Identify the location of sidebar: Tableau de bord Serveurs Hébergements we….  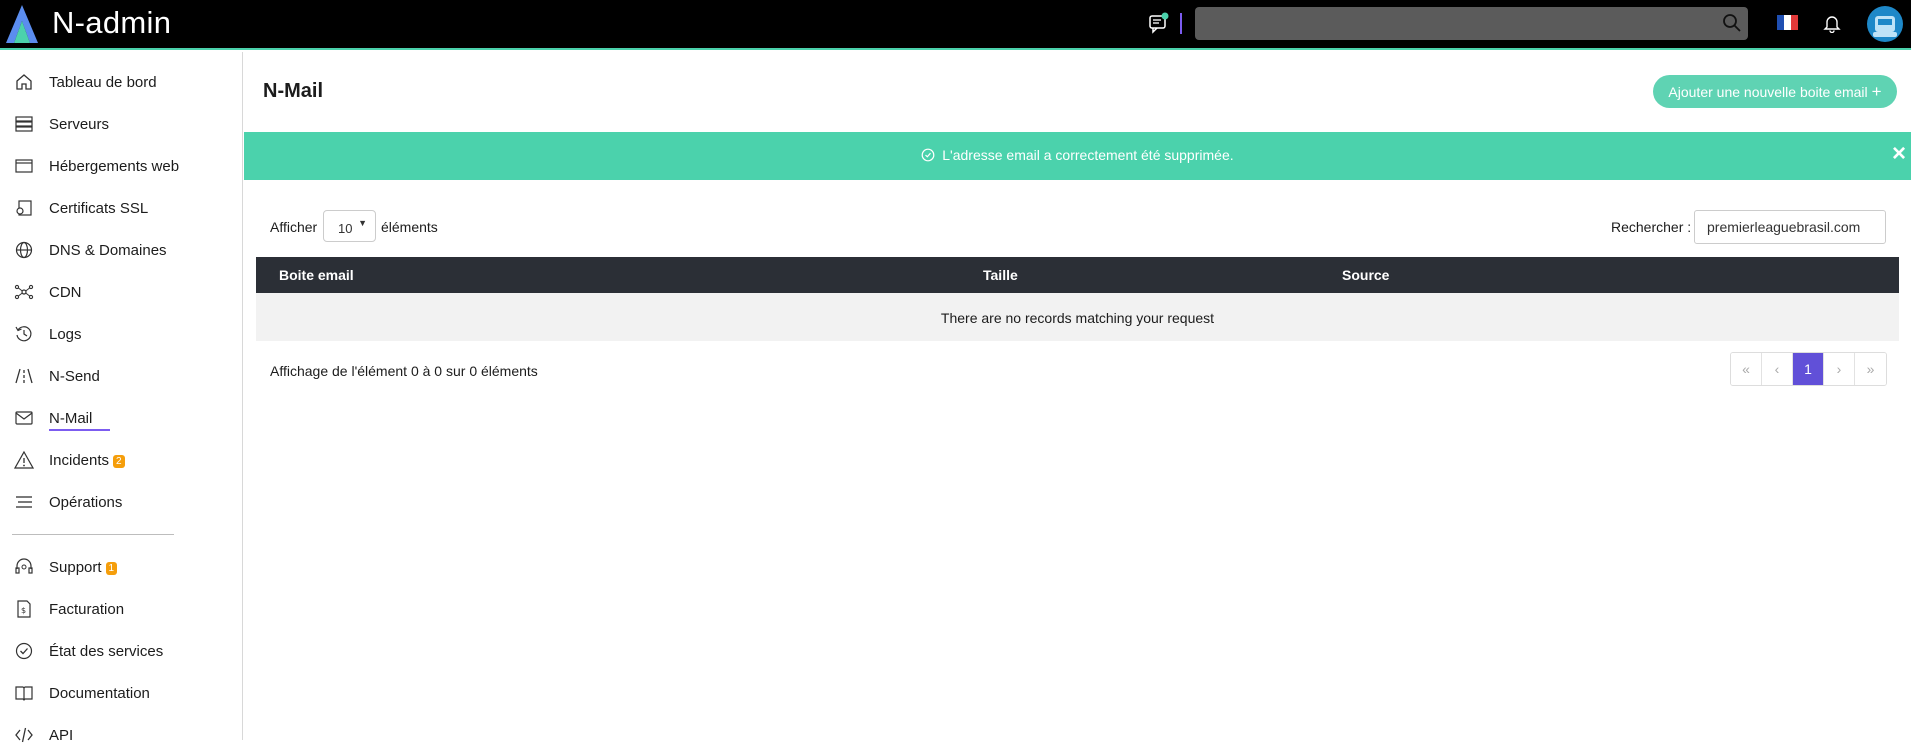
(121, 398).